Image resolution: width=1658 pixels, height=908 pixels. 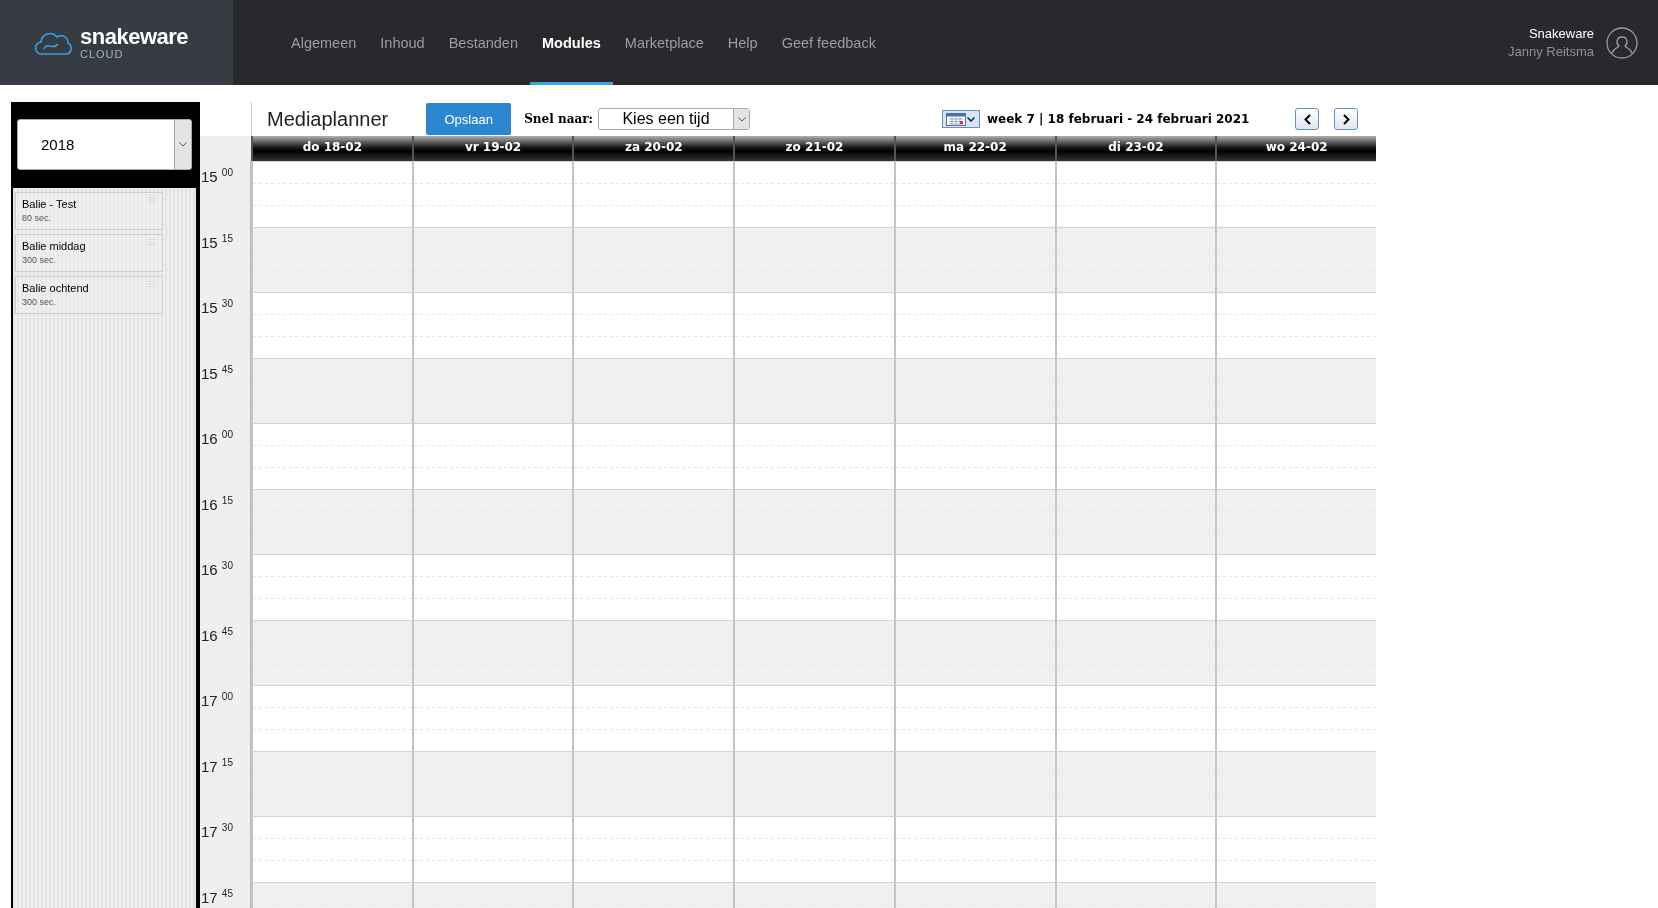 I want to click on calendar-picker, so click(x=961, y=119).